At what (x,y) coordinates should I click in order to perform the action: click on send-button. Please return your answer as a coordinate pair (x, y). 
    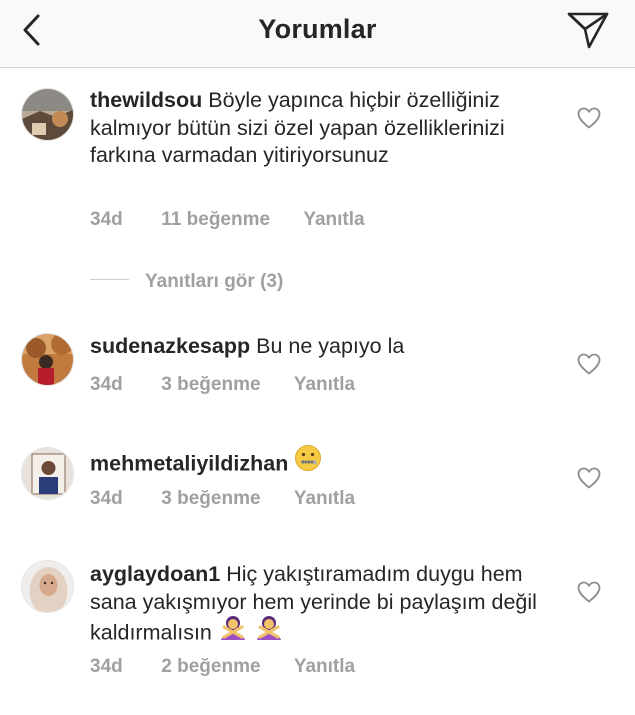
    Looking at the image, I should click on (588, 30).